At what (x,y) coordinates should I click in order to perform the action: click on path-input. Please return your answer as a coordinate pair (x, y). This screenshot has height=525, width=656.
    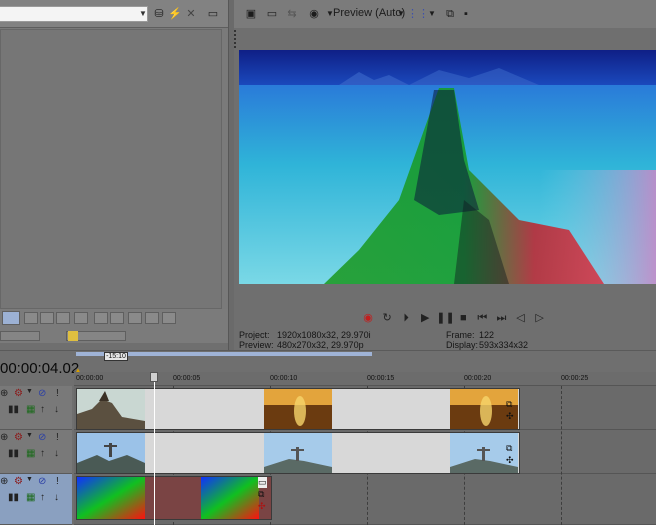
    Looking at the image, I should click on (74, 14).